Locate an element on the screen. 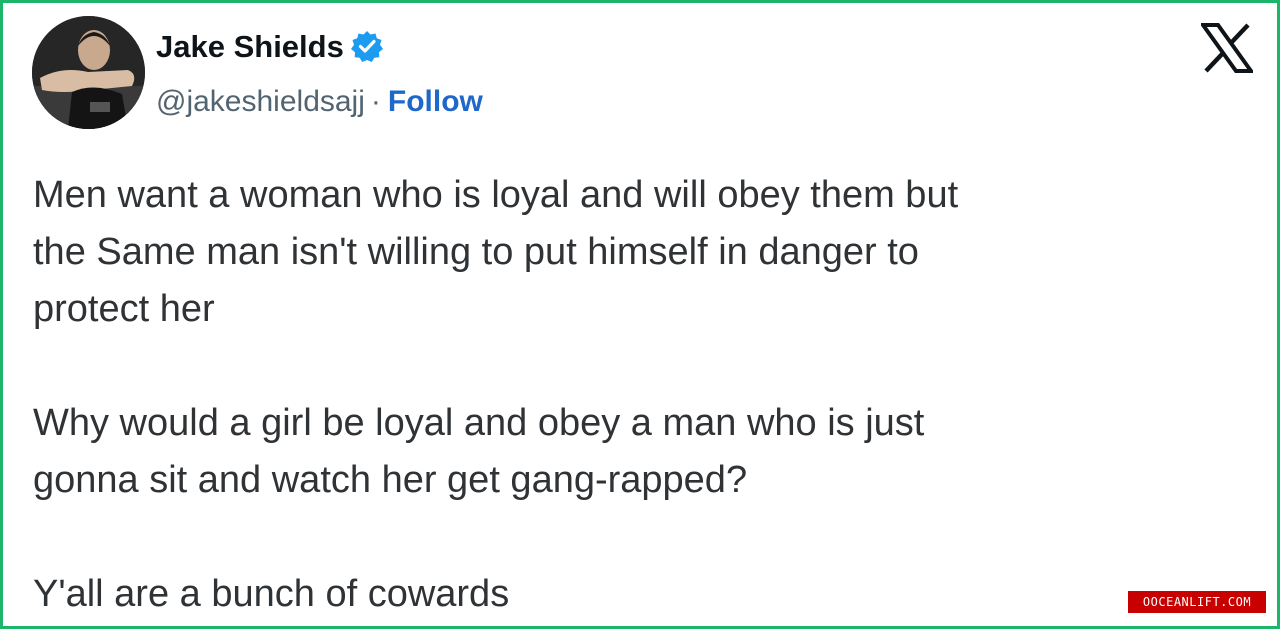 This screenshot has height=629, width=1280. tweet-line: protect her is located at coordinates (124, 309).